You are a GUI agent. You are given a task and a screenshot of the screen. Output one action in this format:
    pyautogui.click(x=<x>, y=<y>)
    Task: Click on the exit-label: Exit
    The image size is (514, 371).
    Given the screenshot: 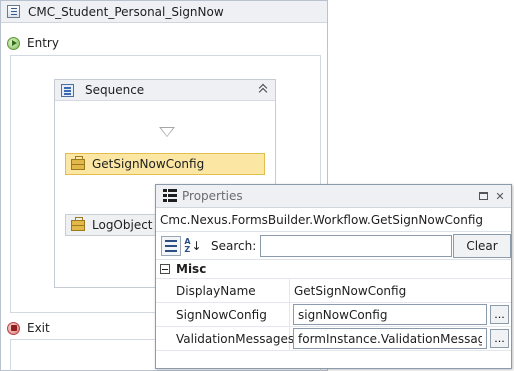 What is the action you would take?
    pyautogui.click(x=38, y=328)
    